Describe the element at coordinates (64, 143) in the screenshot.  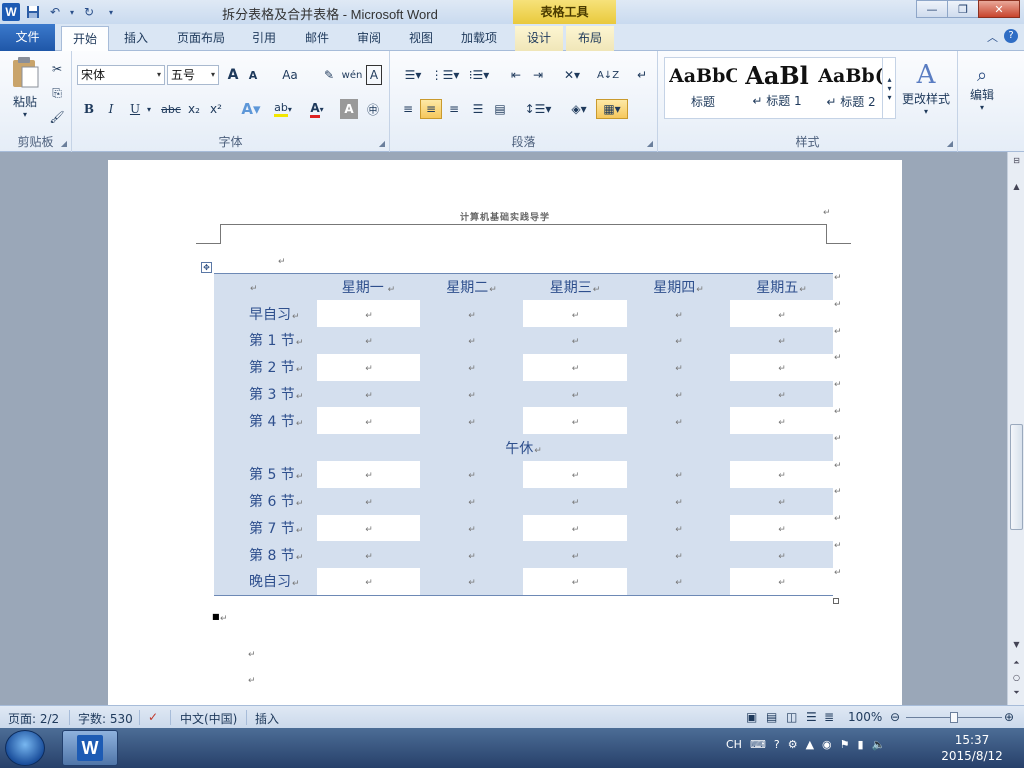
I see `clipboard-launcher-icon: ◢` at that location.